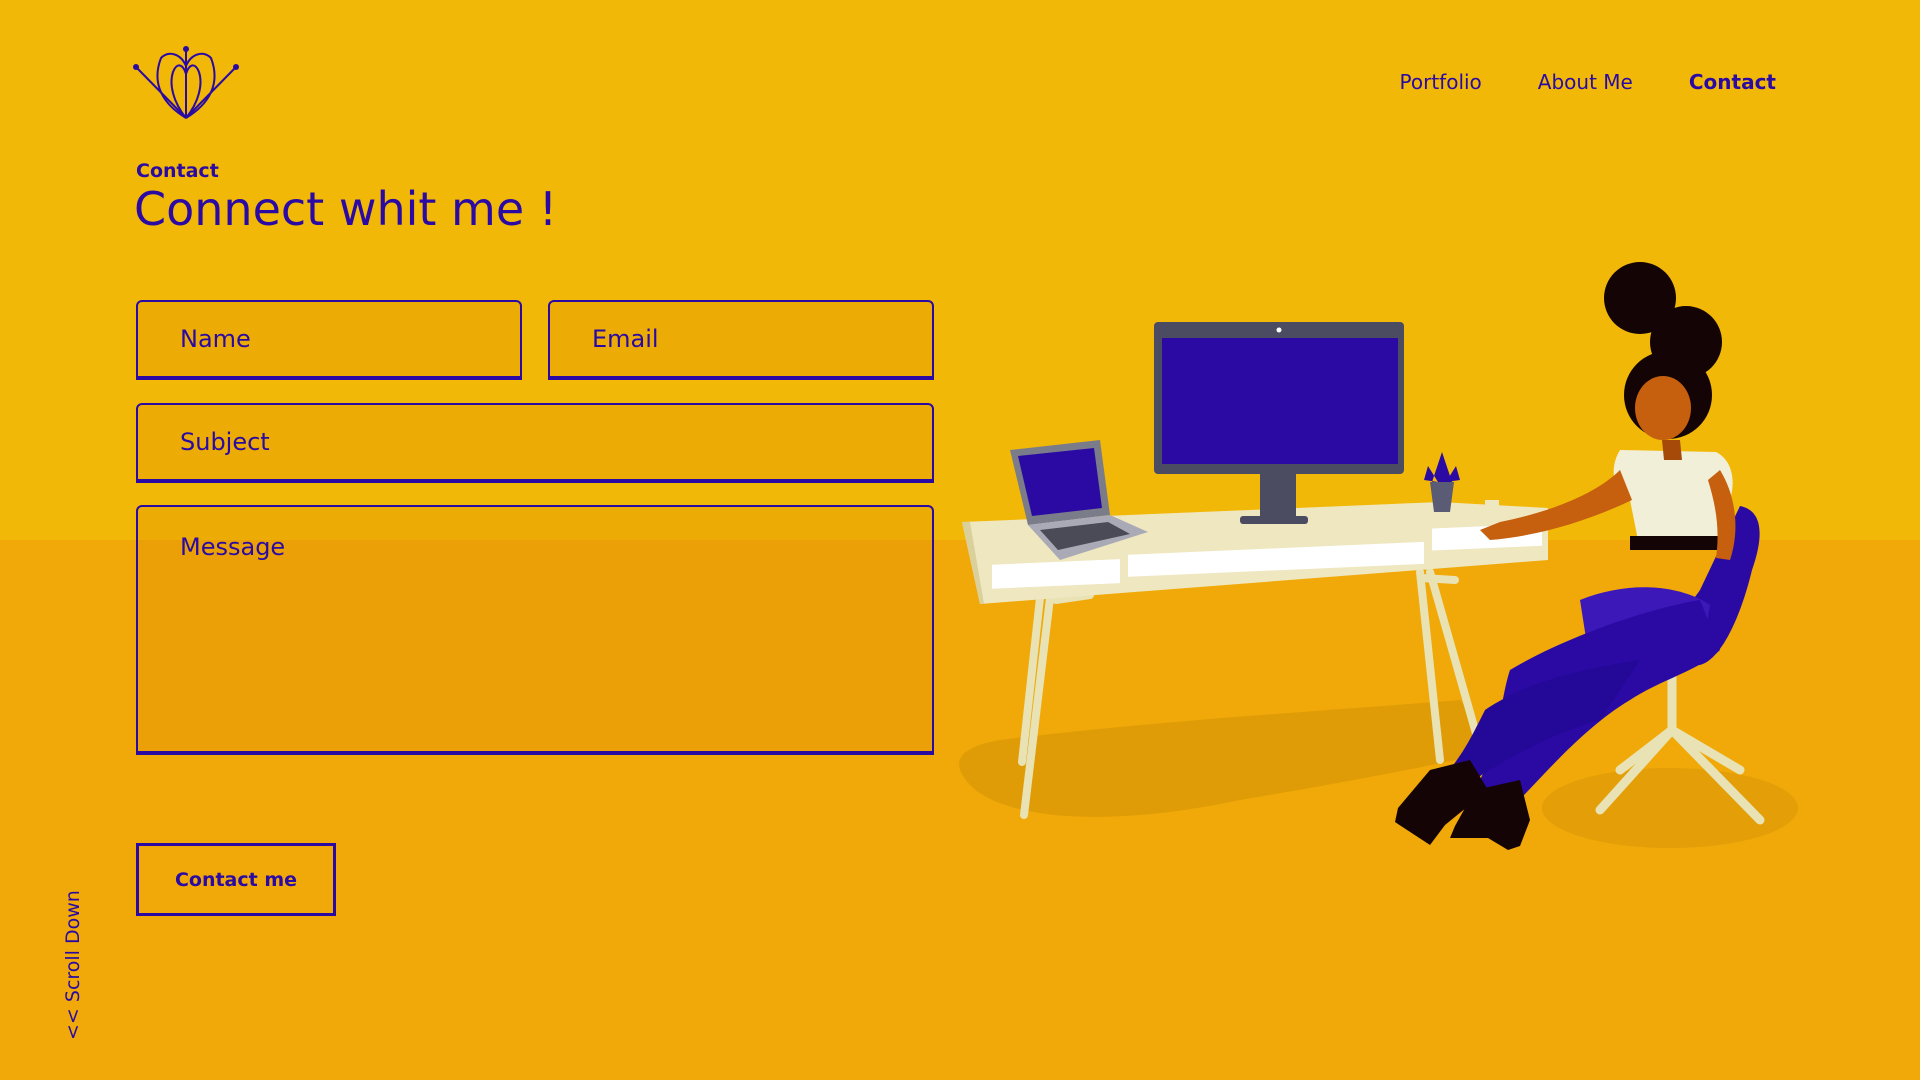  I want to click on page-title: Connect whit me !, so click(346, 209).